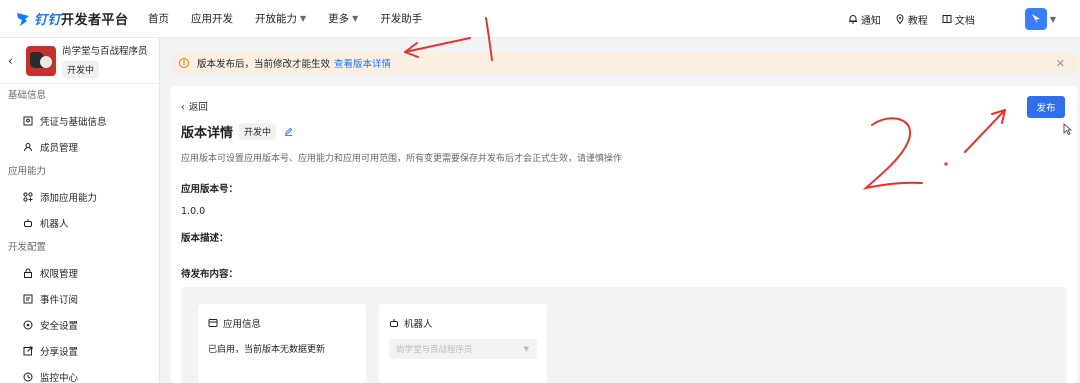 The image size is (1080, 383). Describe the element at coordinates (288, 131) in the screenshot. I see `edit-icon` at that location.